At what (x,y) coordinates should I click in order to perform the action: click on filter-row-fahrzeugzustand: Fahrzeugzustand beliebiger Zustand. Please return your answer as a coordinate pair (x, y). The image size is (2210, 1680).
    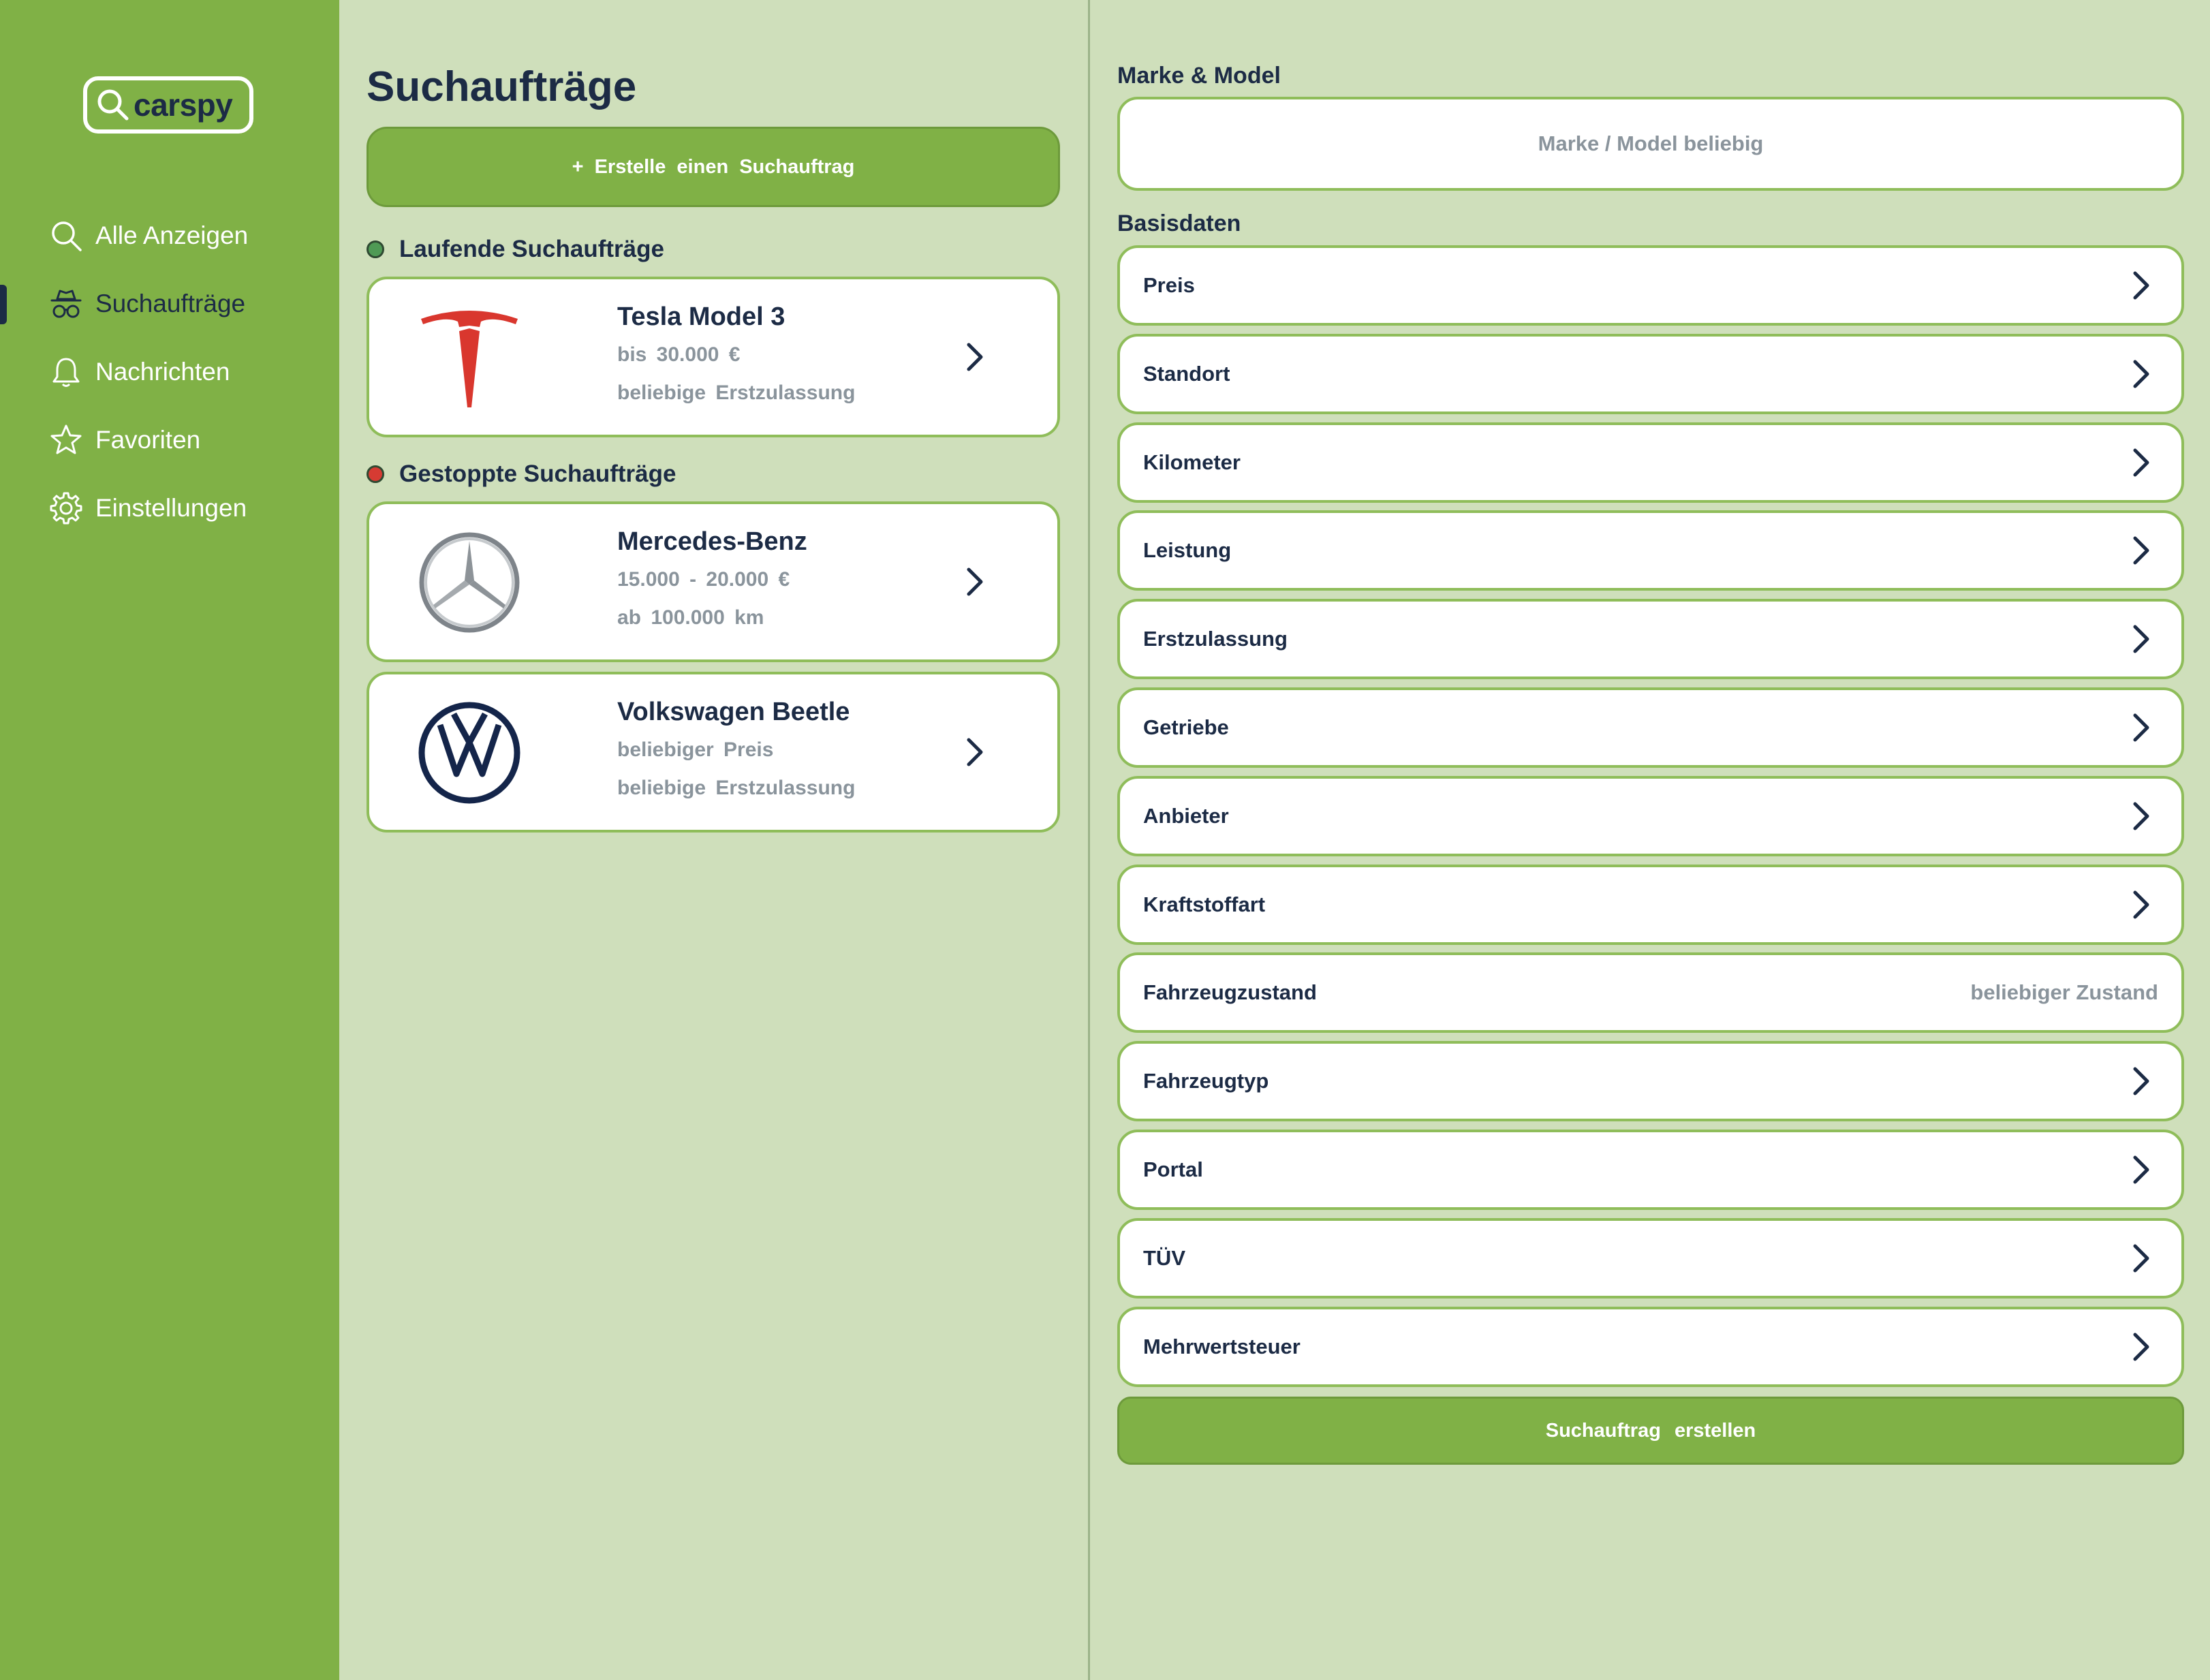
    Looking at the image, I should click on (1650, 992).